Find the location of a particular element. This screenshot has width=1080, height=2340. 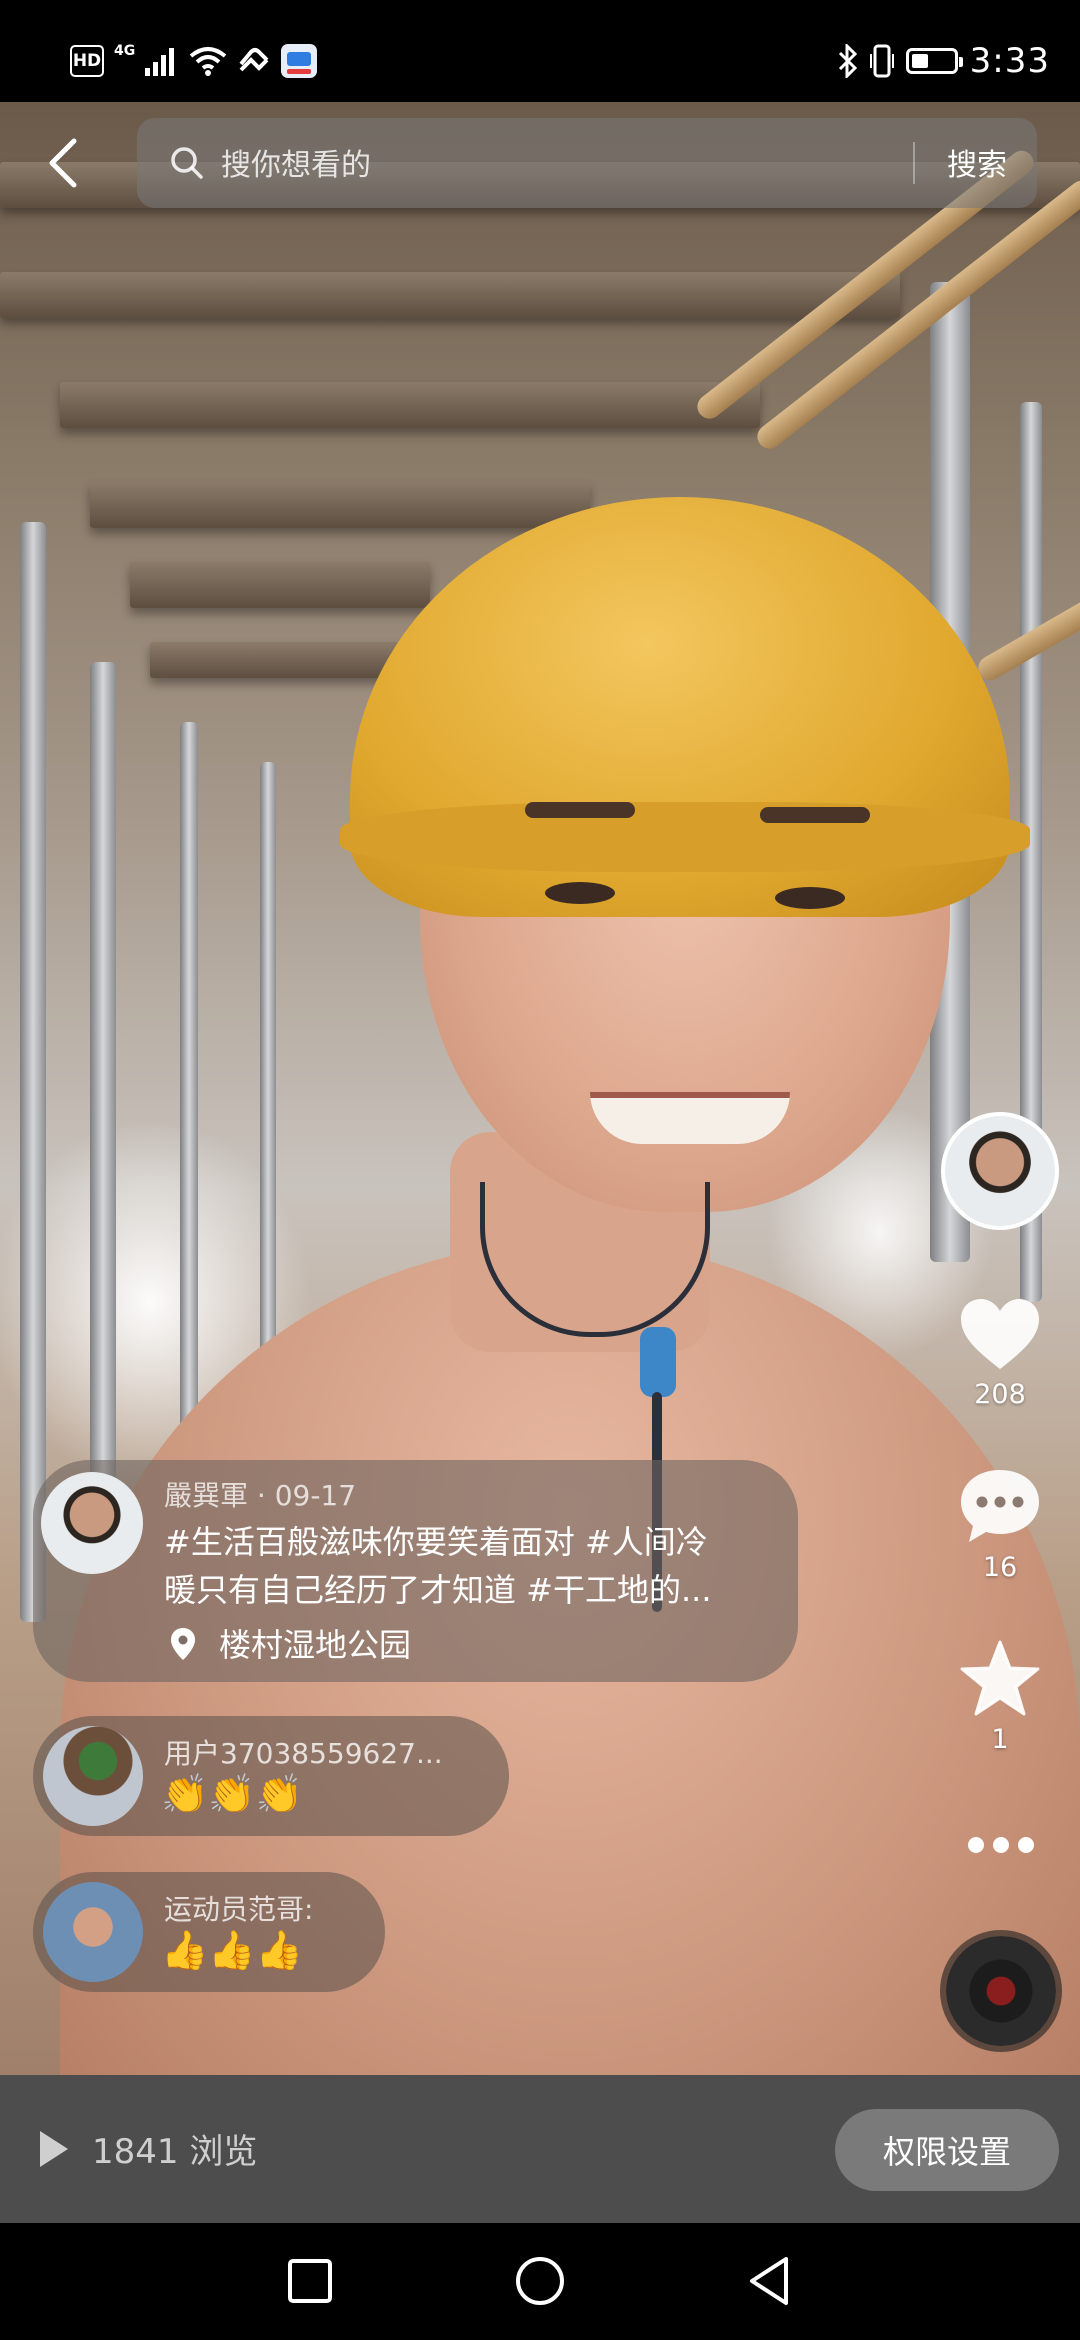

status-left-icons: HD 4G is located at coordinates (194, 61).